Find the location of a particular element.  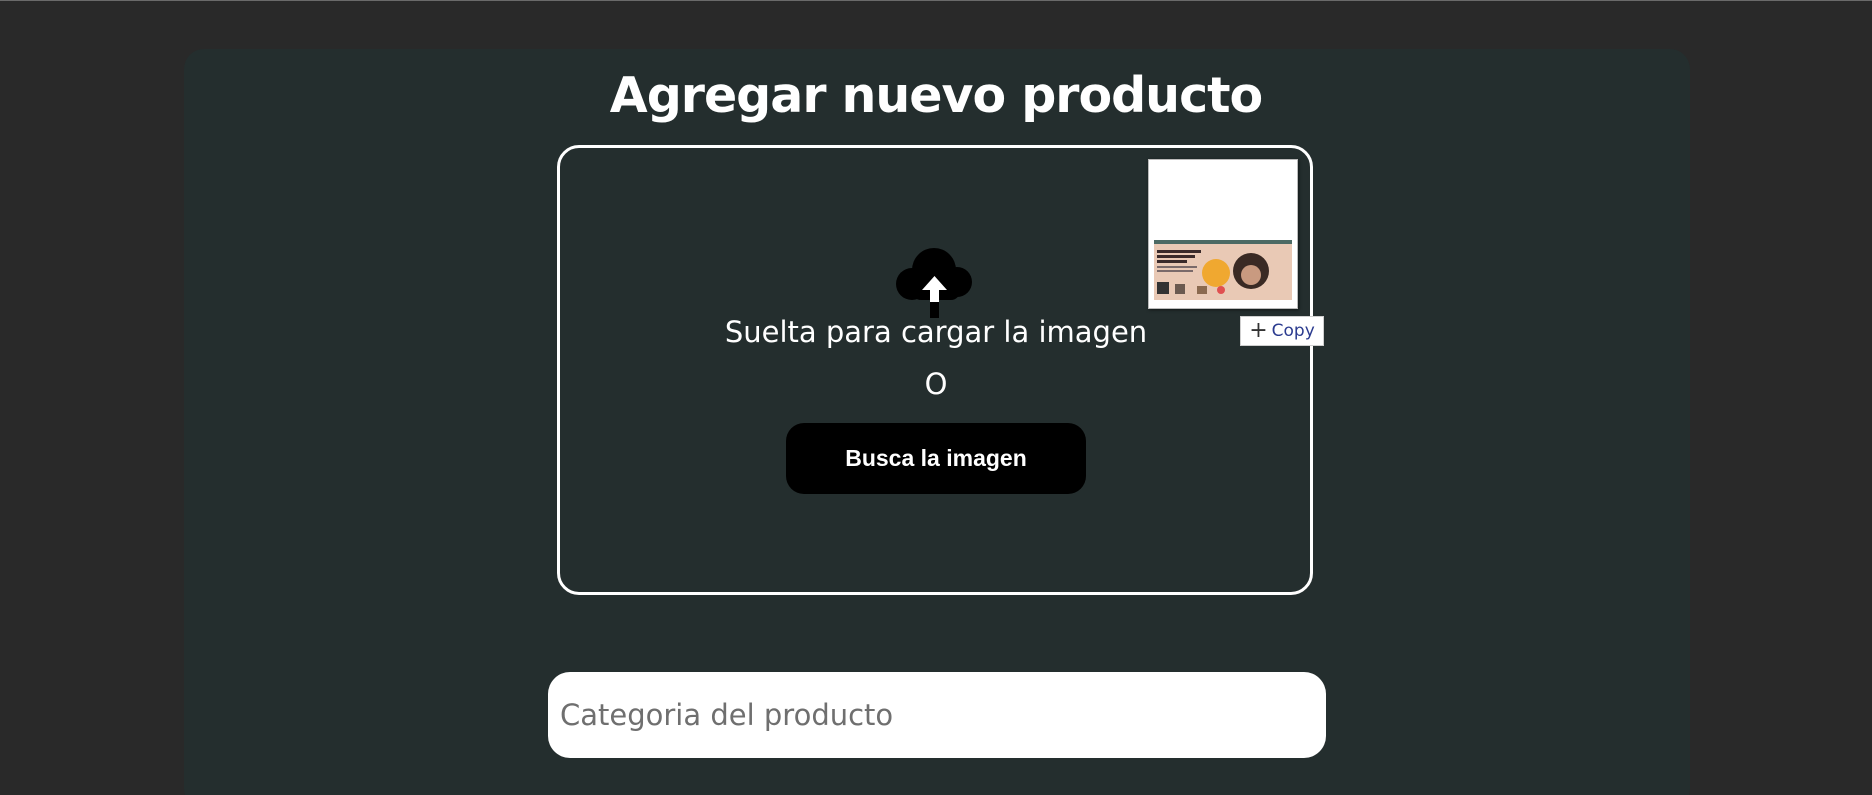

page-title: Agregar nuevo producto is located at coordinates (936, 95).